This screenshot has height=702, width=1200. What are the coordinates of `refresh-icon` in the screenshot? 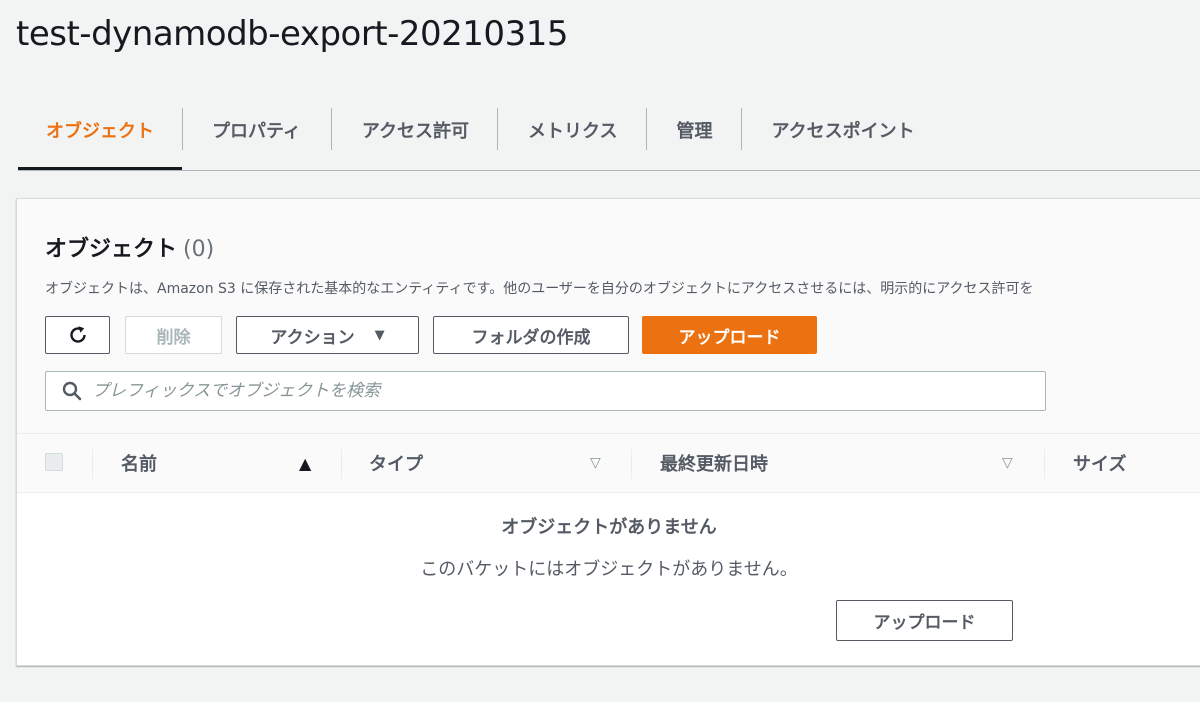 It's located at (77, 334).